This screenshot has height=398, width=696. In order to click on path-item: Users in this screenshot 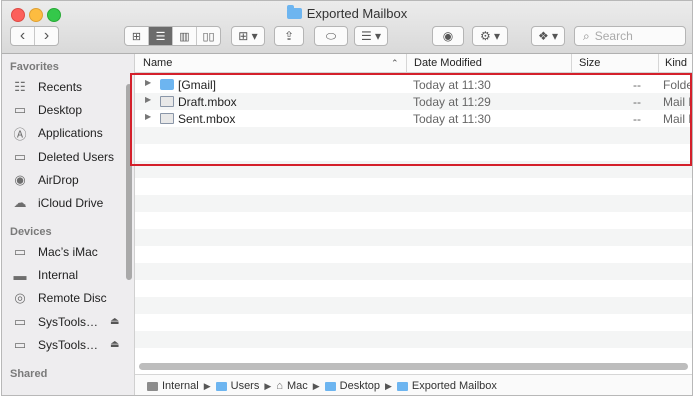, I will do `click(245, 386)`.